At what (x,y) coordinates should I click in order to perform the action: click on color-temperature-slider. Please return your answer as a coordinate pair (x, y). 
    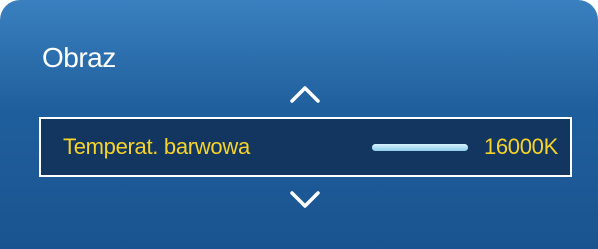
    Looking at the image, I should click on (420, 147).